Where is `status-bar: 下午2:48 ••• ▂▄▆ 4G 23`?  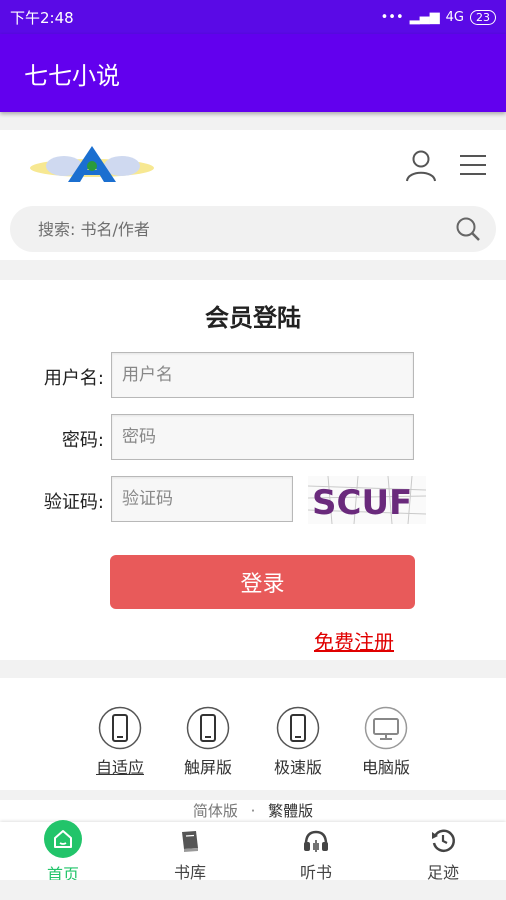 status-bar: 下午2:48 ••• ▂▄▆ 4G 23 is located at coordinates (253, 17).